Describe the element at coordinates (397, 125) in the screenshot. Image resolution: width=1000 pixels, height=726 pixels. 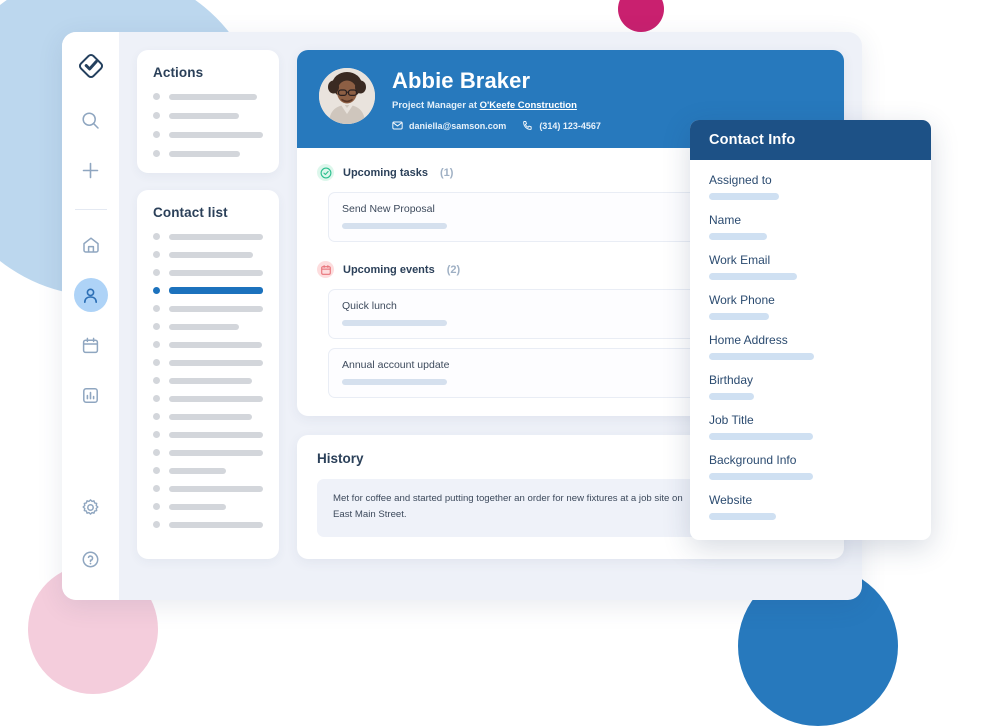
I see `envelope-icon` at that location.